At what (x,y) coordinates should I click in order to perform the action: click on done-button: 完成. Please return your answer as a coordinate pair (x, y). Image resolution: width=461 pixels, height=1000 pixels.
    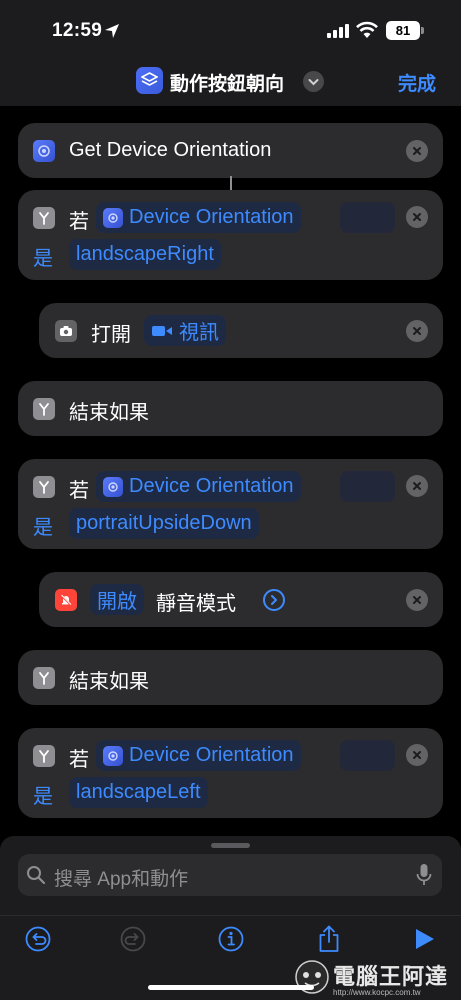
    Looking at the image, I should click on (417, 82).